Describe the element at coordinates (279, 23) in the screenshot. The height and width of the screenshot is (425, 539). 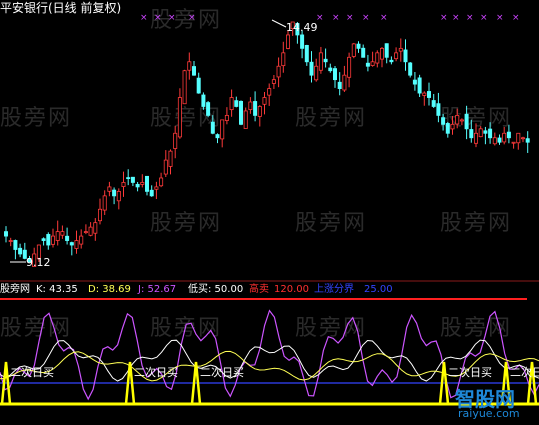
I see `high-pointer` at that location.